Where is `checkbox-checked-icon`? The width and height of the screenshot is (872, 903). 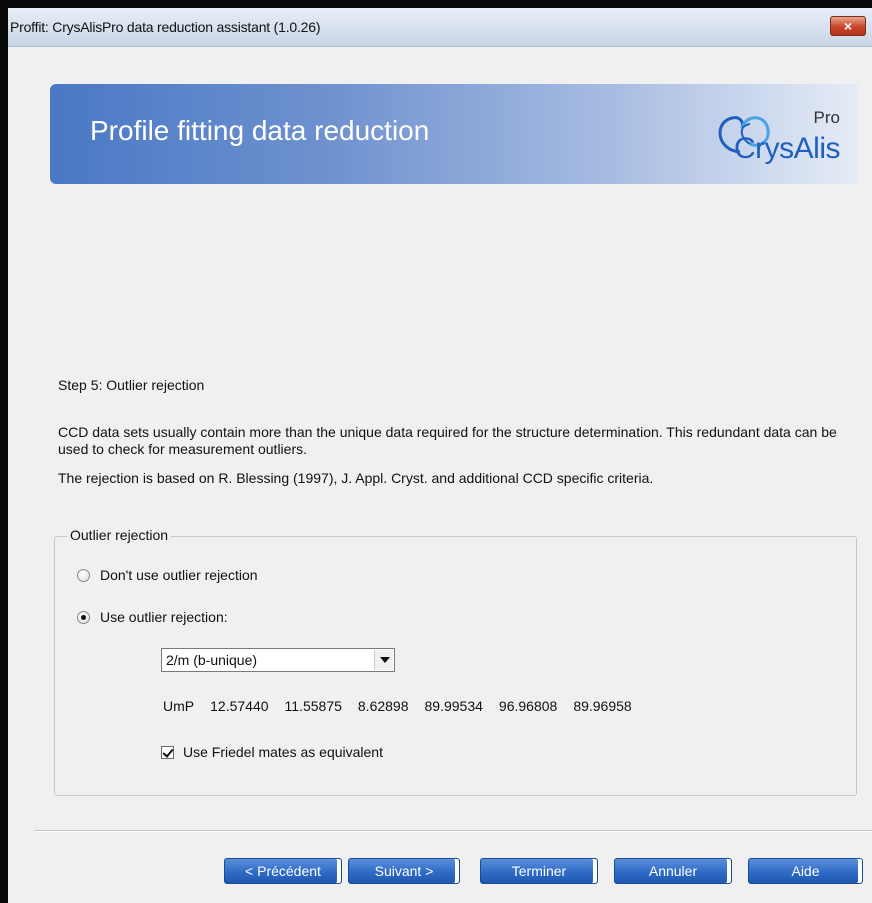 checkbox-checked-icon is located at coordinates (167, 752).